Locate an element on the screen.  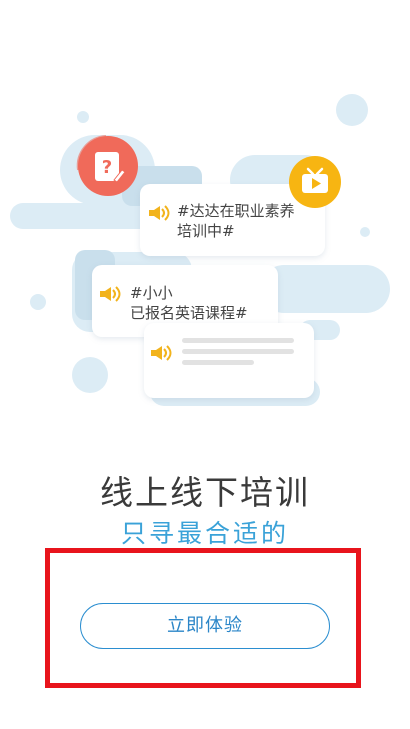
card-top-line1: #达达在职业素养 is located at coordinates (236, 211).